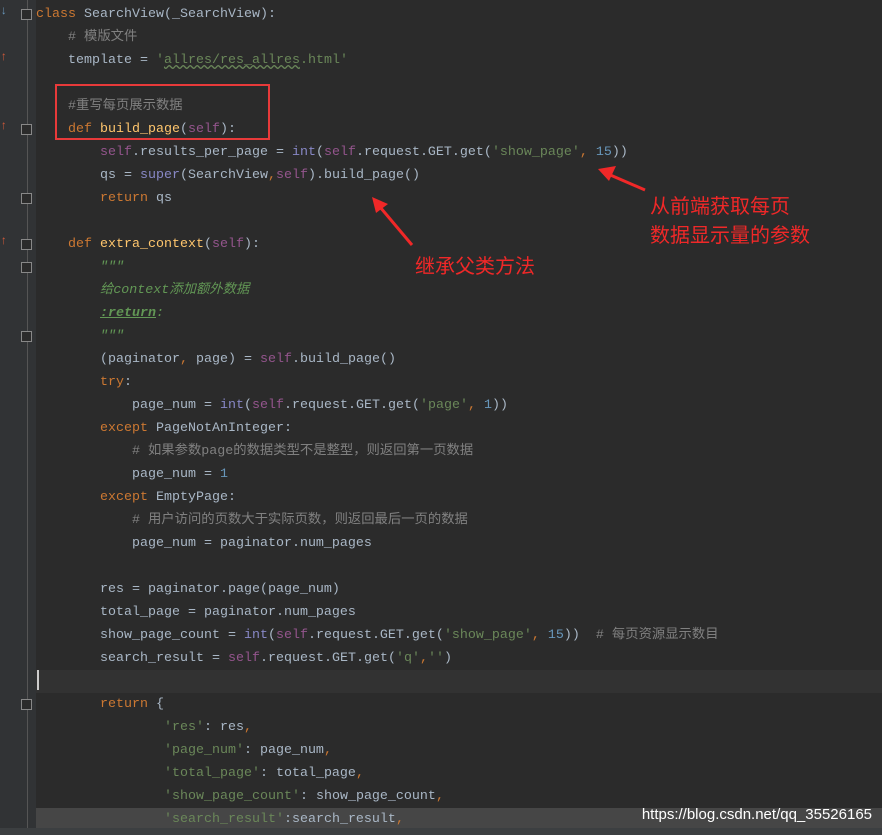  Describe the element at coordinates (720, 206) in the screenshot. I see `annotation-frontend-param: 从前端获取每页` at that location.